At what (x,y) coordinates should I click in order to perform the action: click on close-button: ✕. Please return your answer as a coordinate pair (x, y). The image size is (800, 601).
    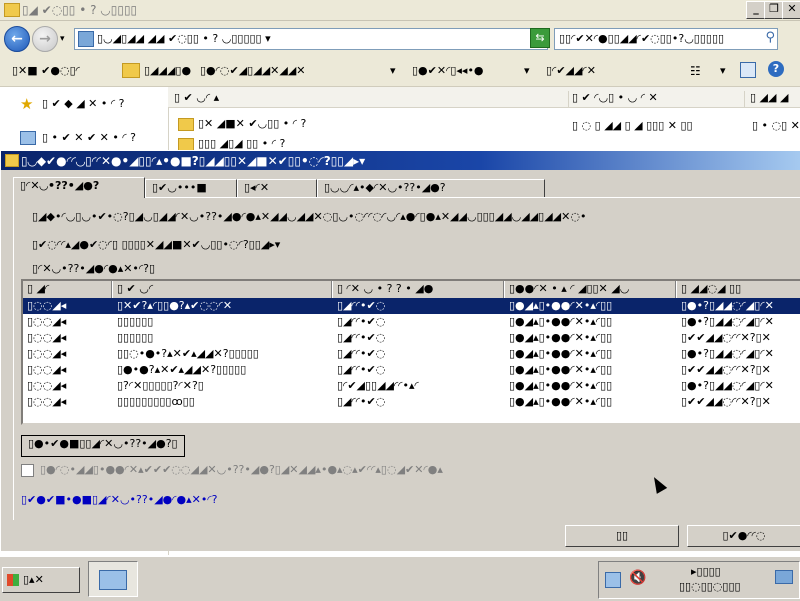
    Looking at the image, I should click on (791, 10).